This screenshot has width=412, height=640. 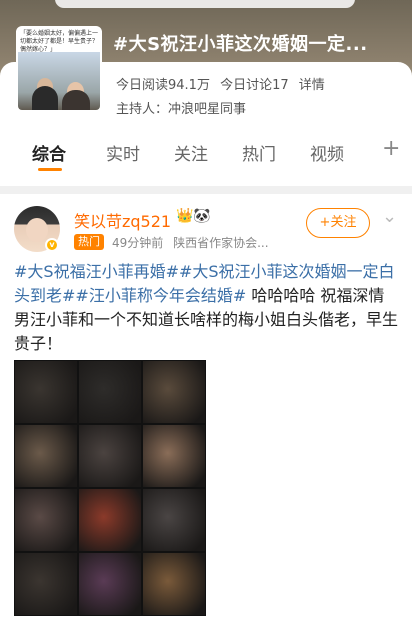 I want to click on add-tab-icon: +, so click(x=391, y=148).